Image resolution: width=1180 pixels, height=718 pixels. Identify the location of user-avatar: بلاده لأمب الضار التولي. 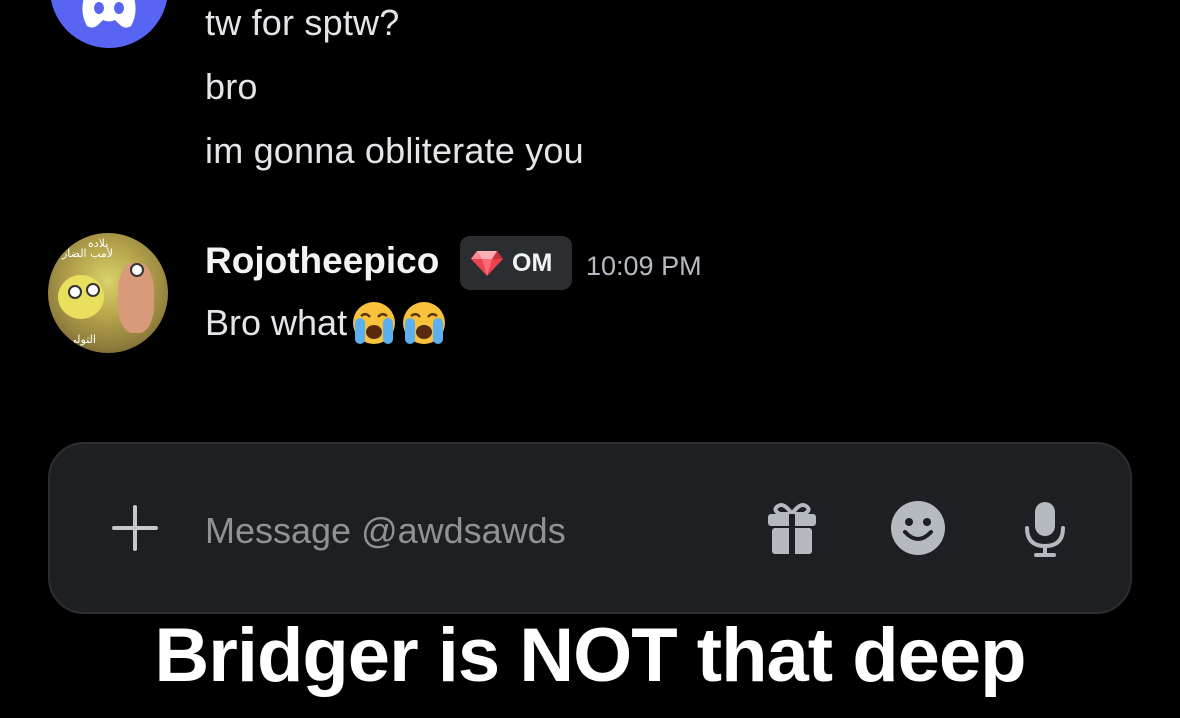
(108, 293).